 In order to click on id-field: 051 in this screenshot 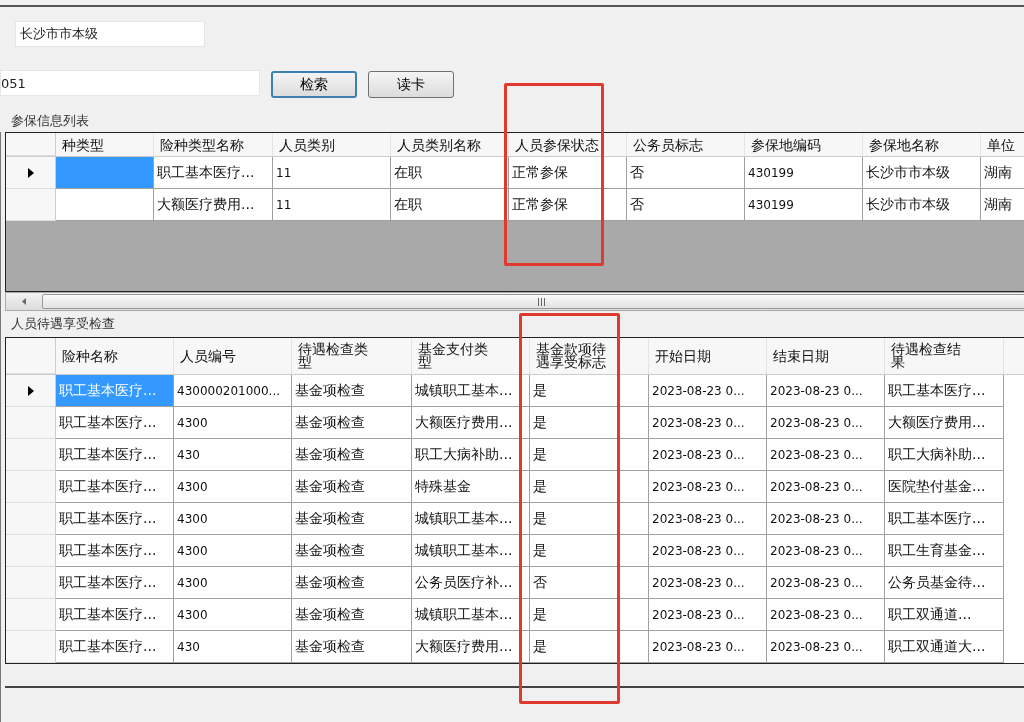, I will do `click(130, 83)`.